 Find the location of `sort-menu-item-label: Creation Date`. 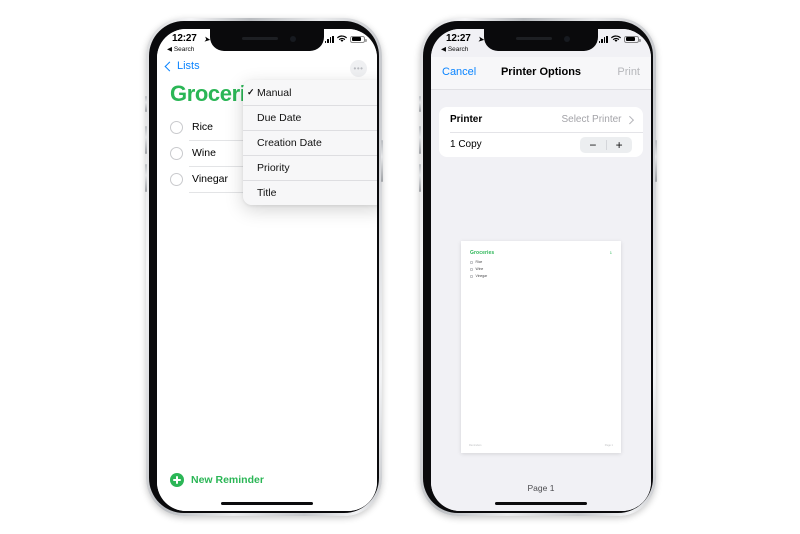

sort-menu-item-label: Creation Date is located at coordinates (289, 142).